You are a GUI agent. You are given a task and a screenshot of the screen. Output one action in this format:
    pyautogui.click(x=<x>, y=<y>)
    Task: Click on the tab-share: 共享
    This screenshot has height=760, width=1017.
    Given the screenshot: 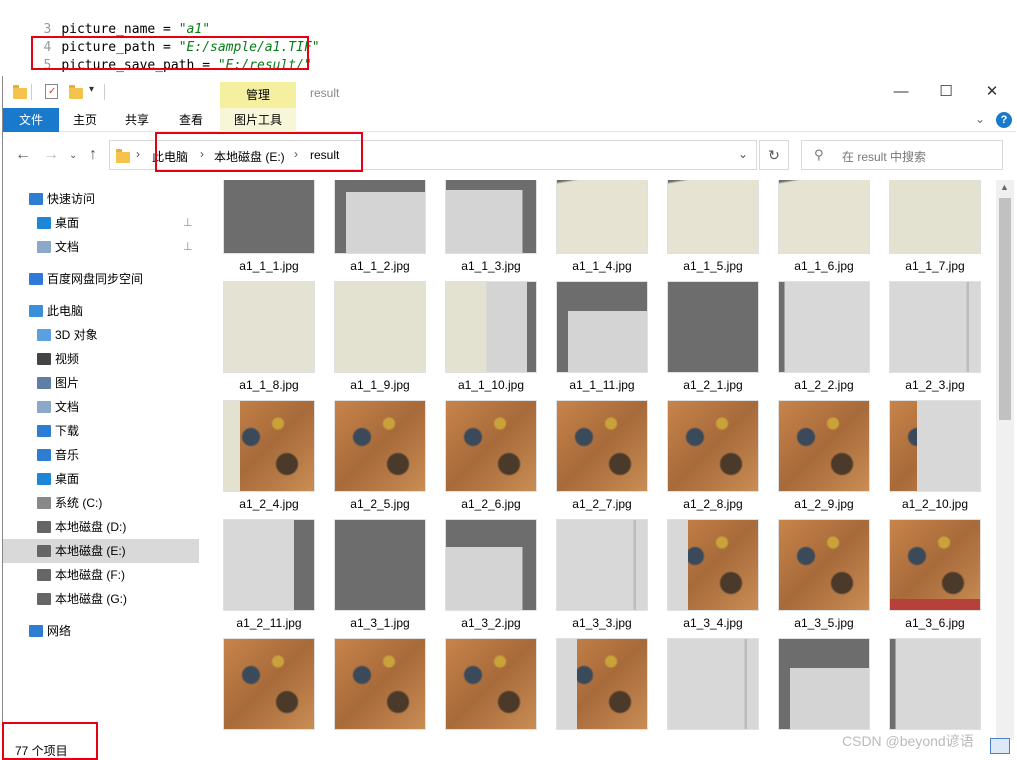 What is the action you would take?
    pyautogui.click(x=137, y=120)
    